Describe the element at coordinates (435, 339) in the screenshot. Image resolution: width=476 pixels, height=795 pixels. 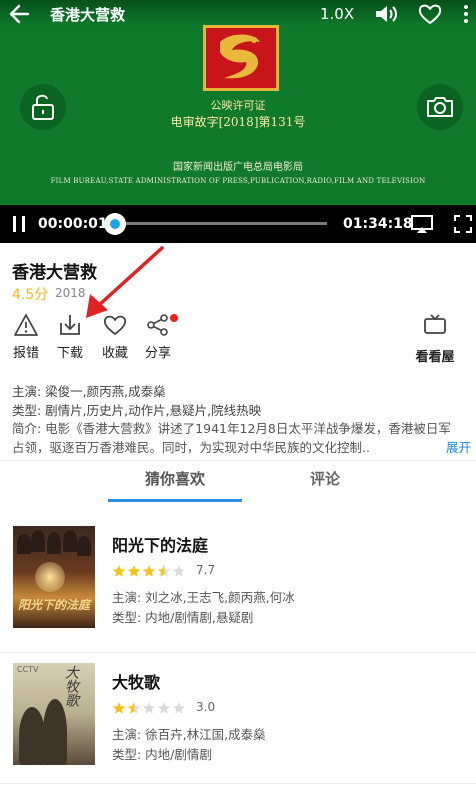
I see `site-source-button: 看看屋` at that location.